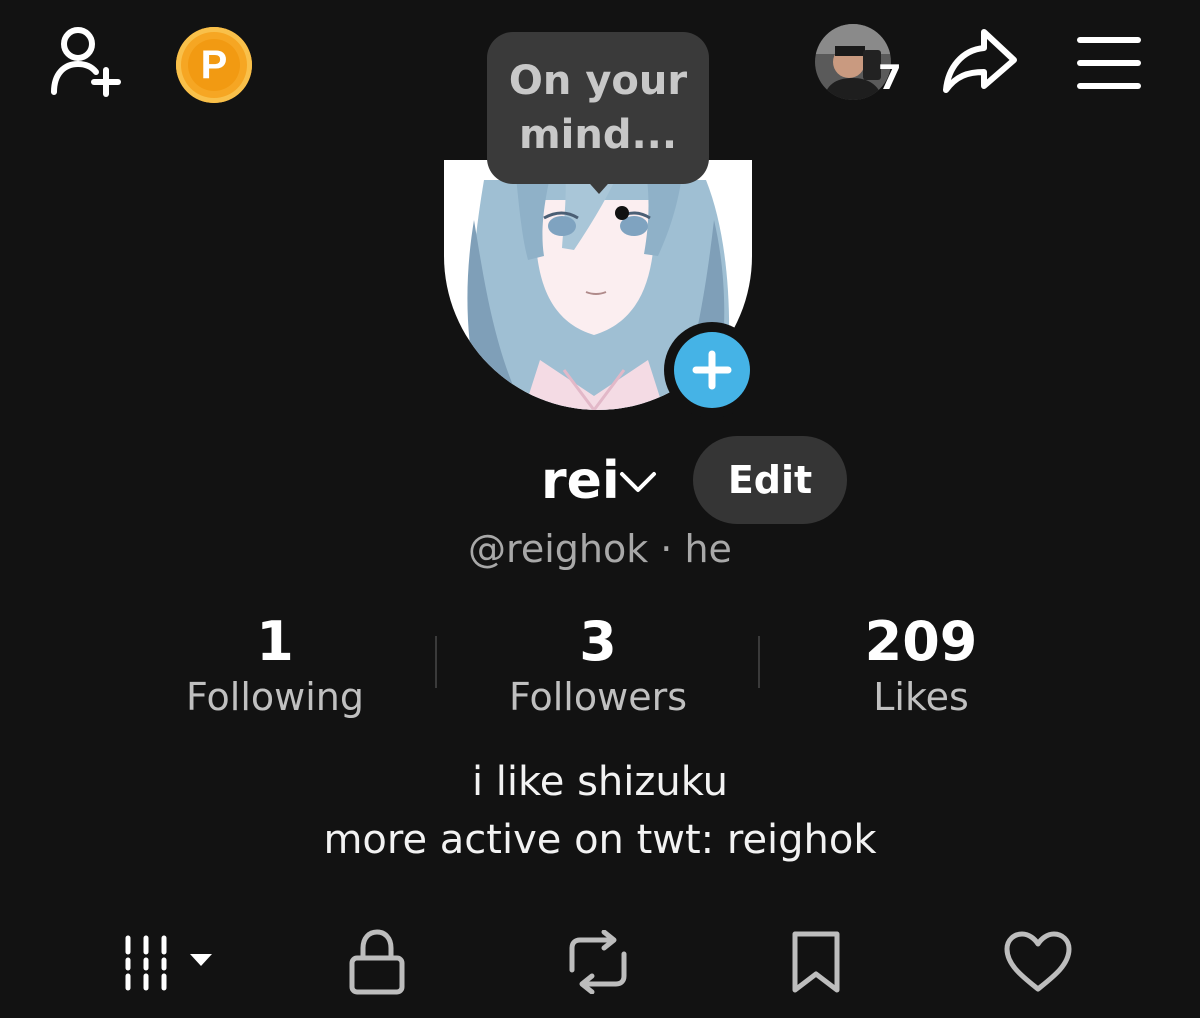 Image resolution: width=1200 pixels, height=1018 pixels. Describe the element at coordinates (580, 481) in the screenshot. I see `profile-name: rei` at that location.